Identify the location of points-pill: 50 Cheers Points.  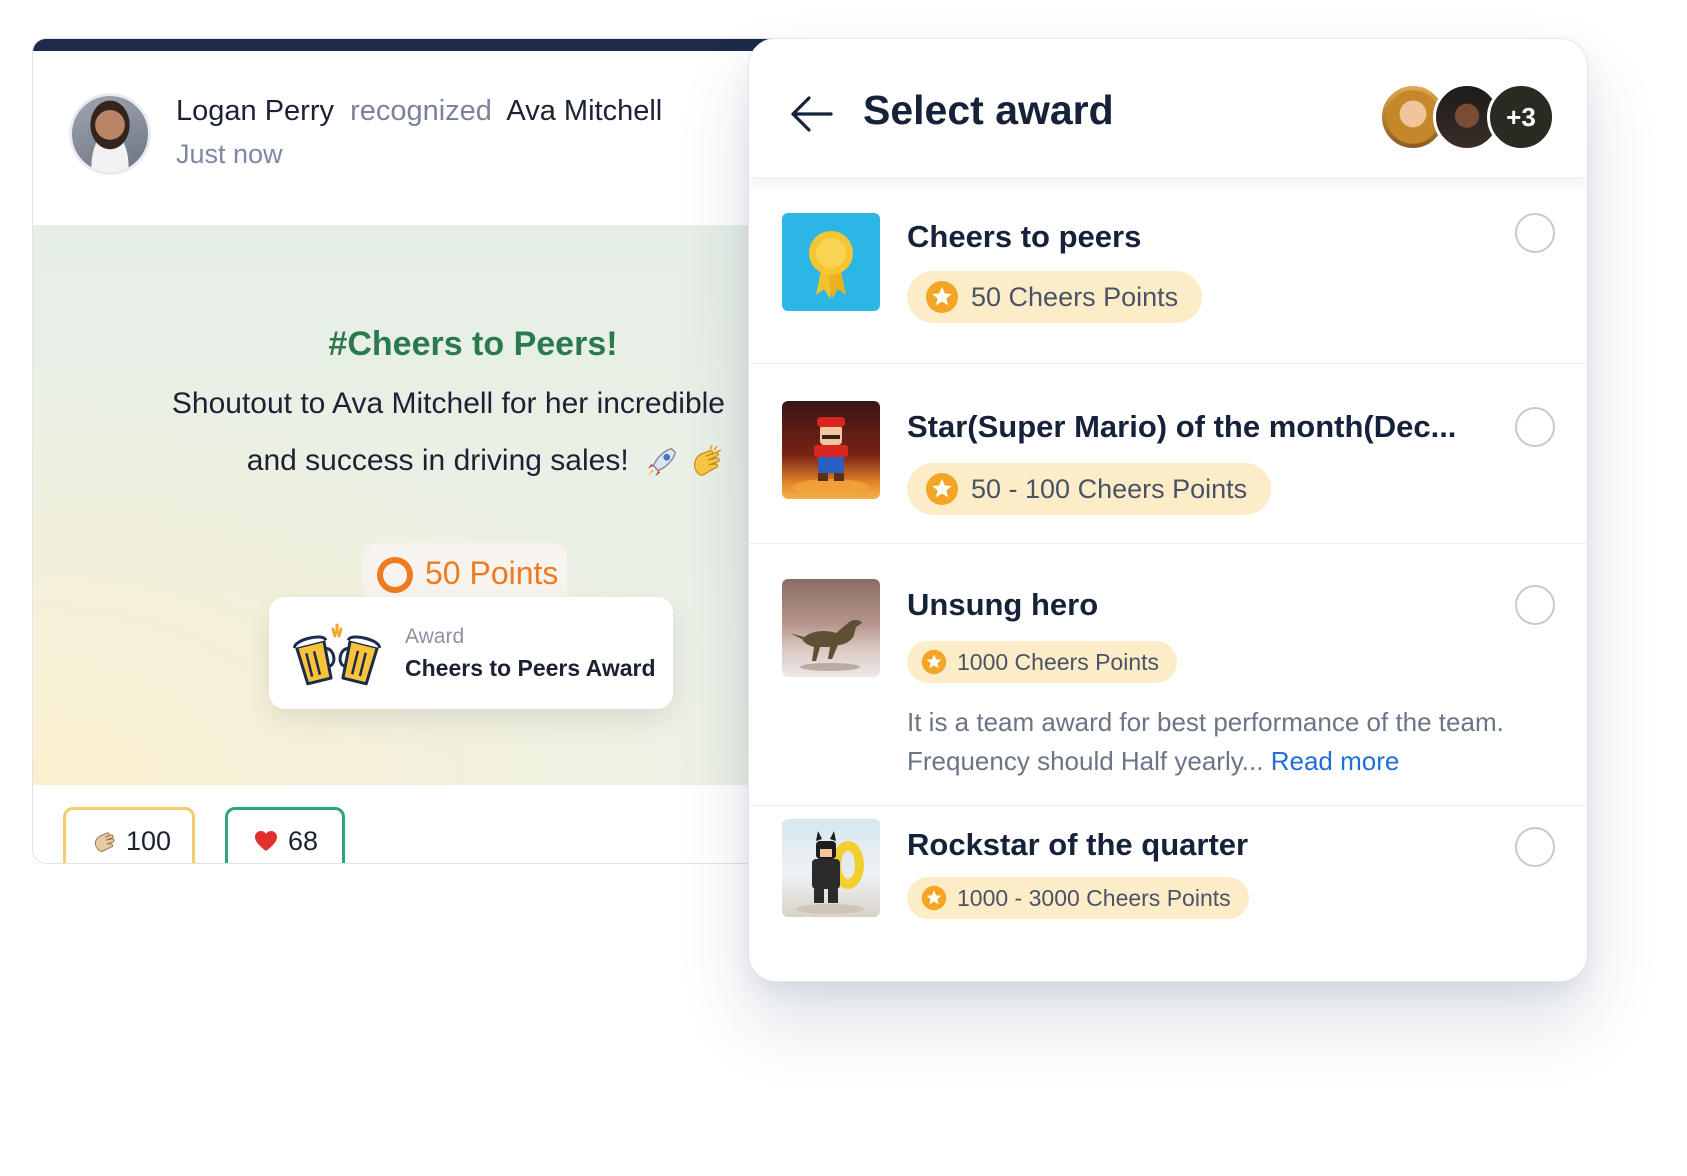
(1055, 297).